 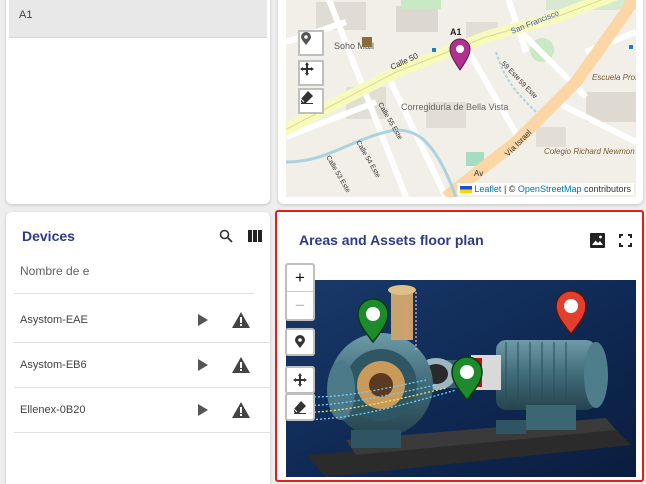 I want to click on device-name-filter-input, so click(x=60, y=271).